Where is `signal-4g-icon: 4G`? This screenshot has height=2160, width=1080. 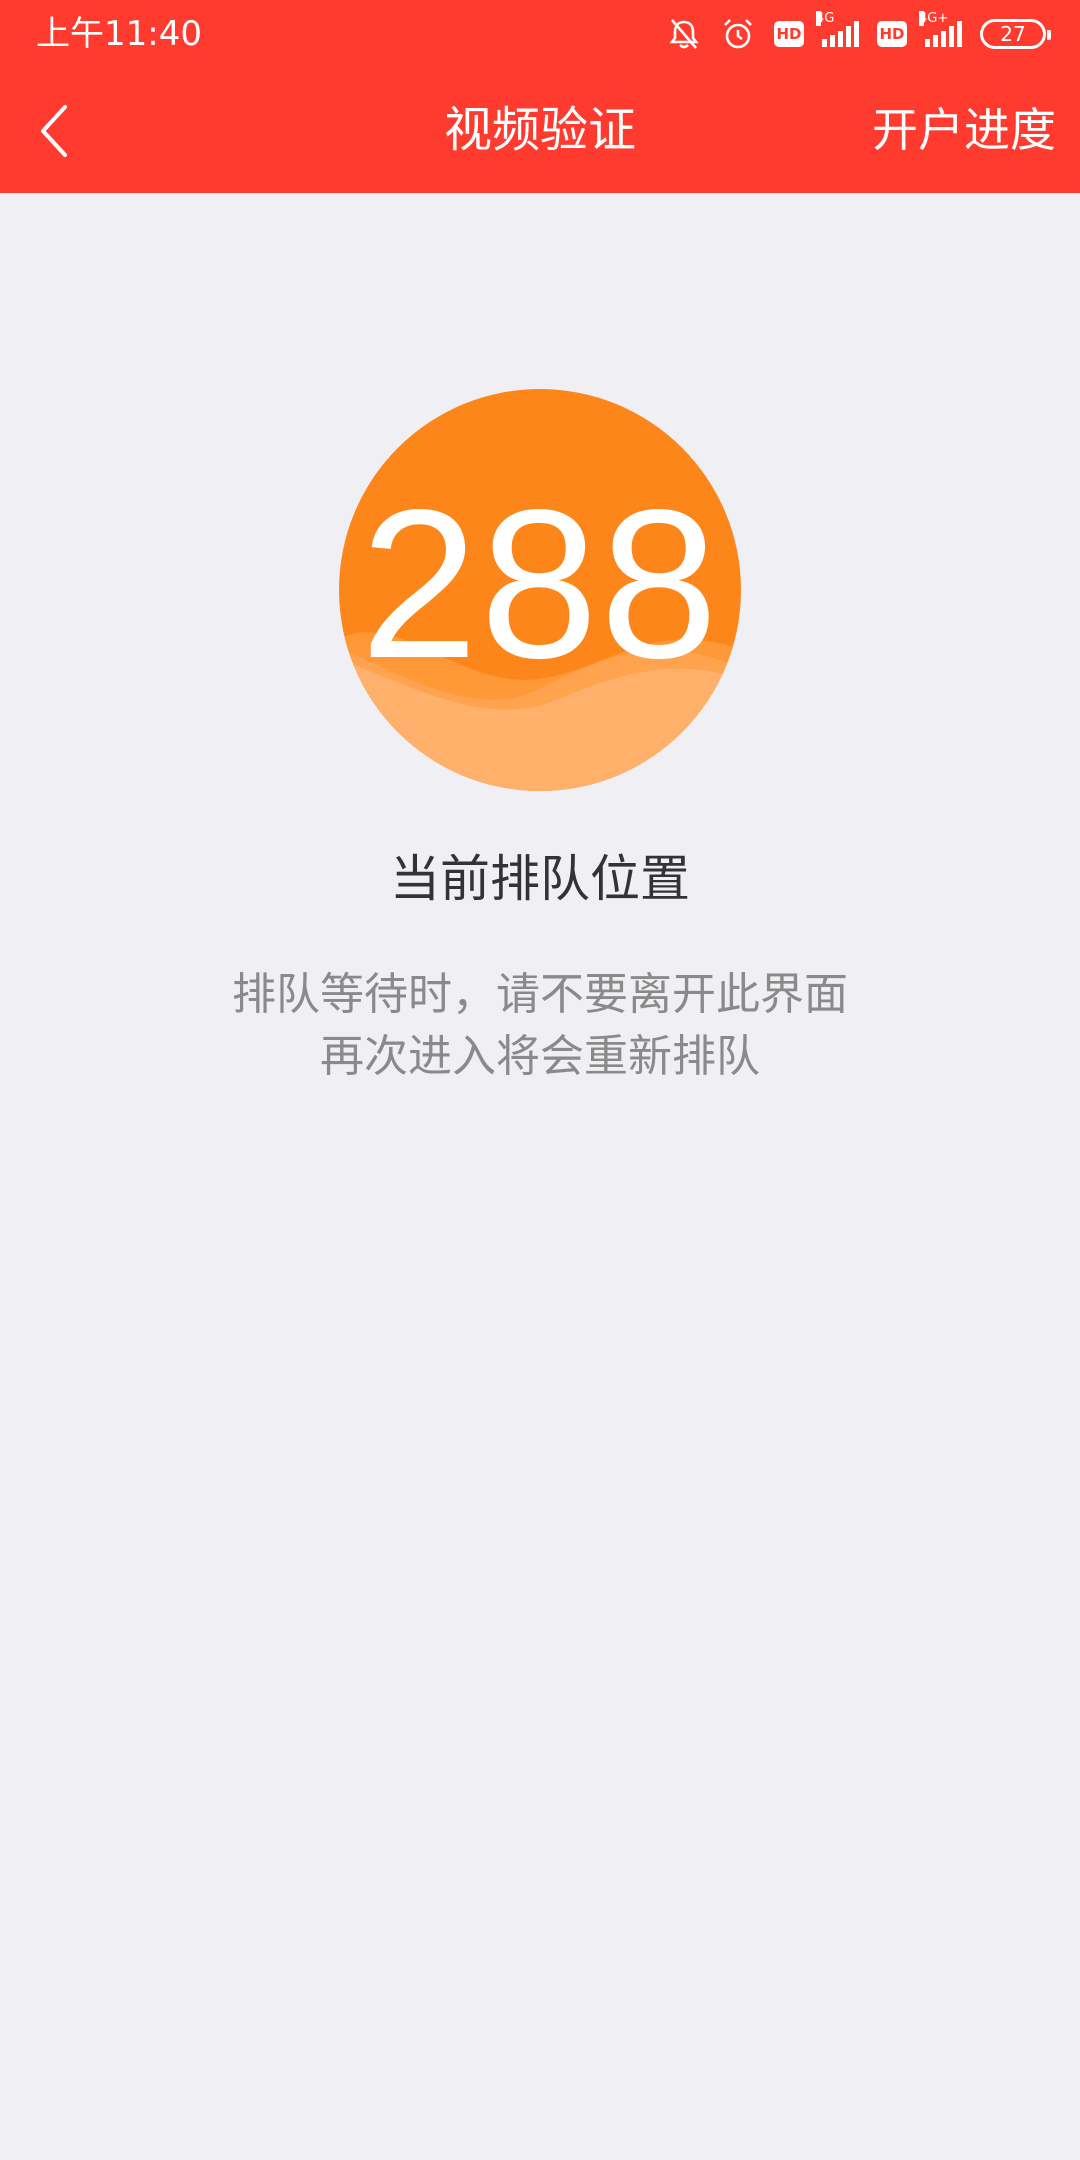 signal-4g-icon: 4G is located at coordinates (837, 29).